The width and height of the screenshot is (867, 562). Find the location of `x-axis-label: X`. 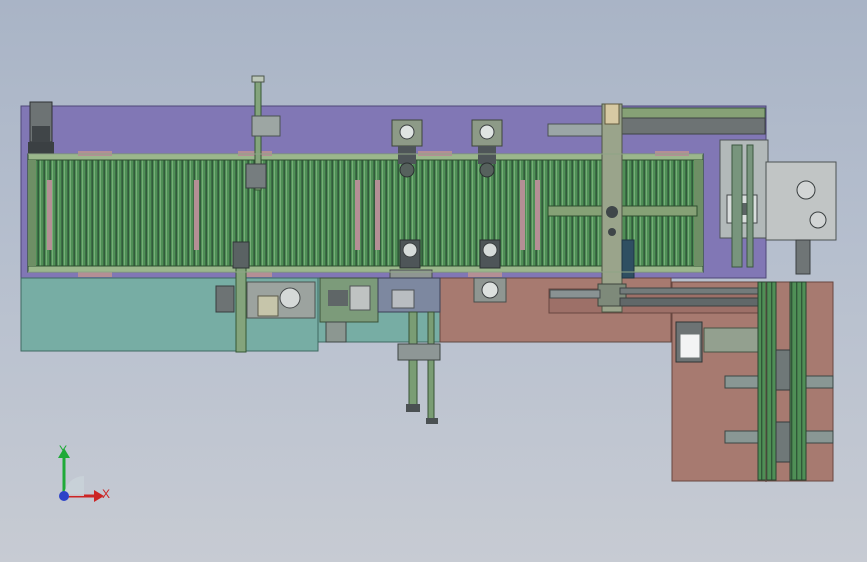

x-axis-label: X is located at coordinates (106, 494).